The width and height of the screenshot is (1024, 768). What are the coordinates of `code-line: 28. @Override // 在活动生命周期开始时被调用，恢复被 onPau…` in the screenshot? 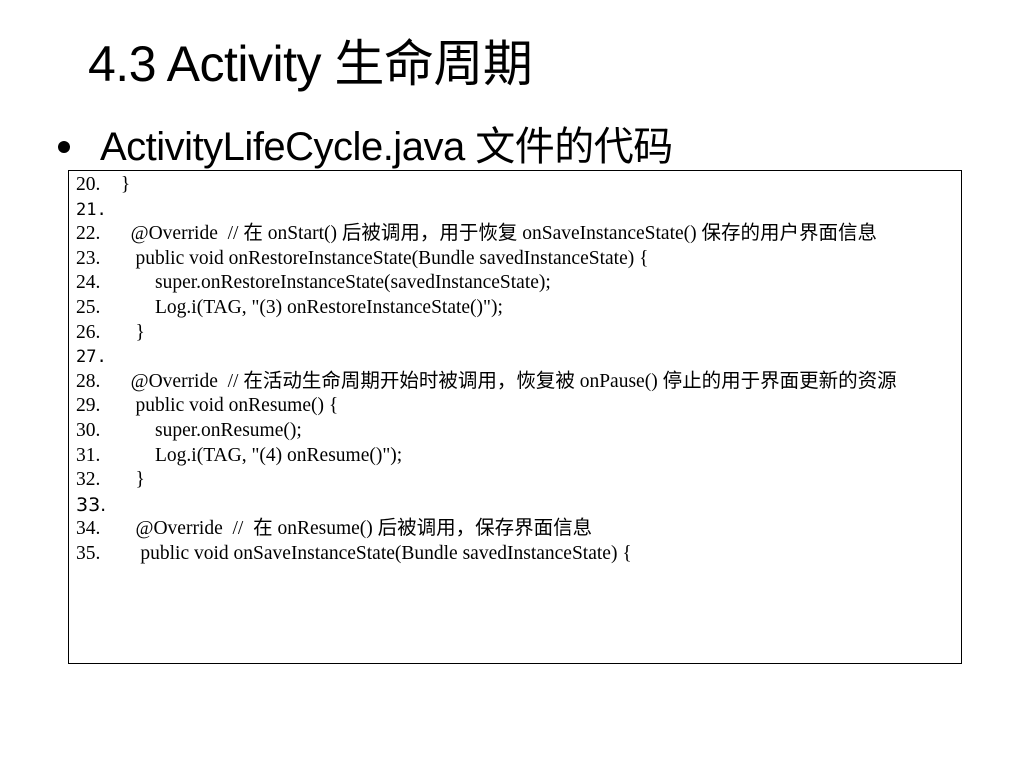 It's located at (514, 382).